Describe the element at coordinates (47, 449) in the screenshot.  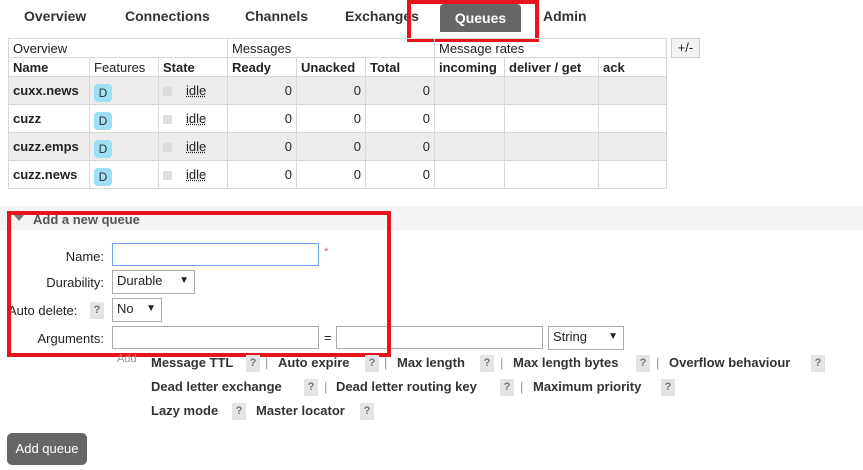
I see `add-queue-button: Add queue` at that location.